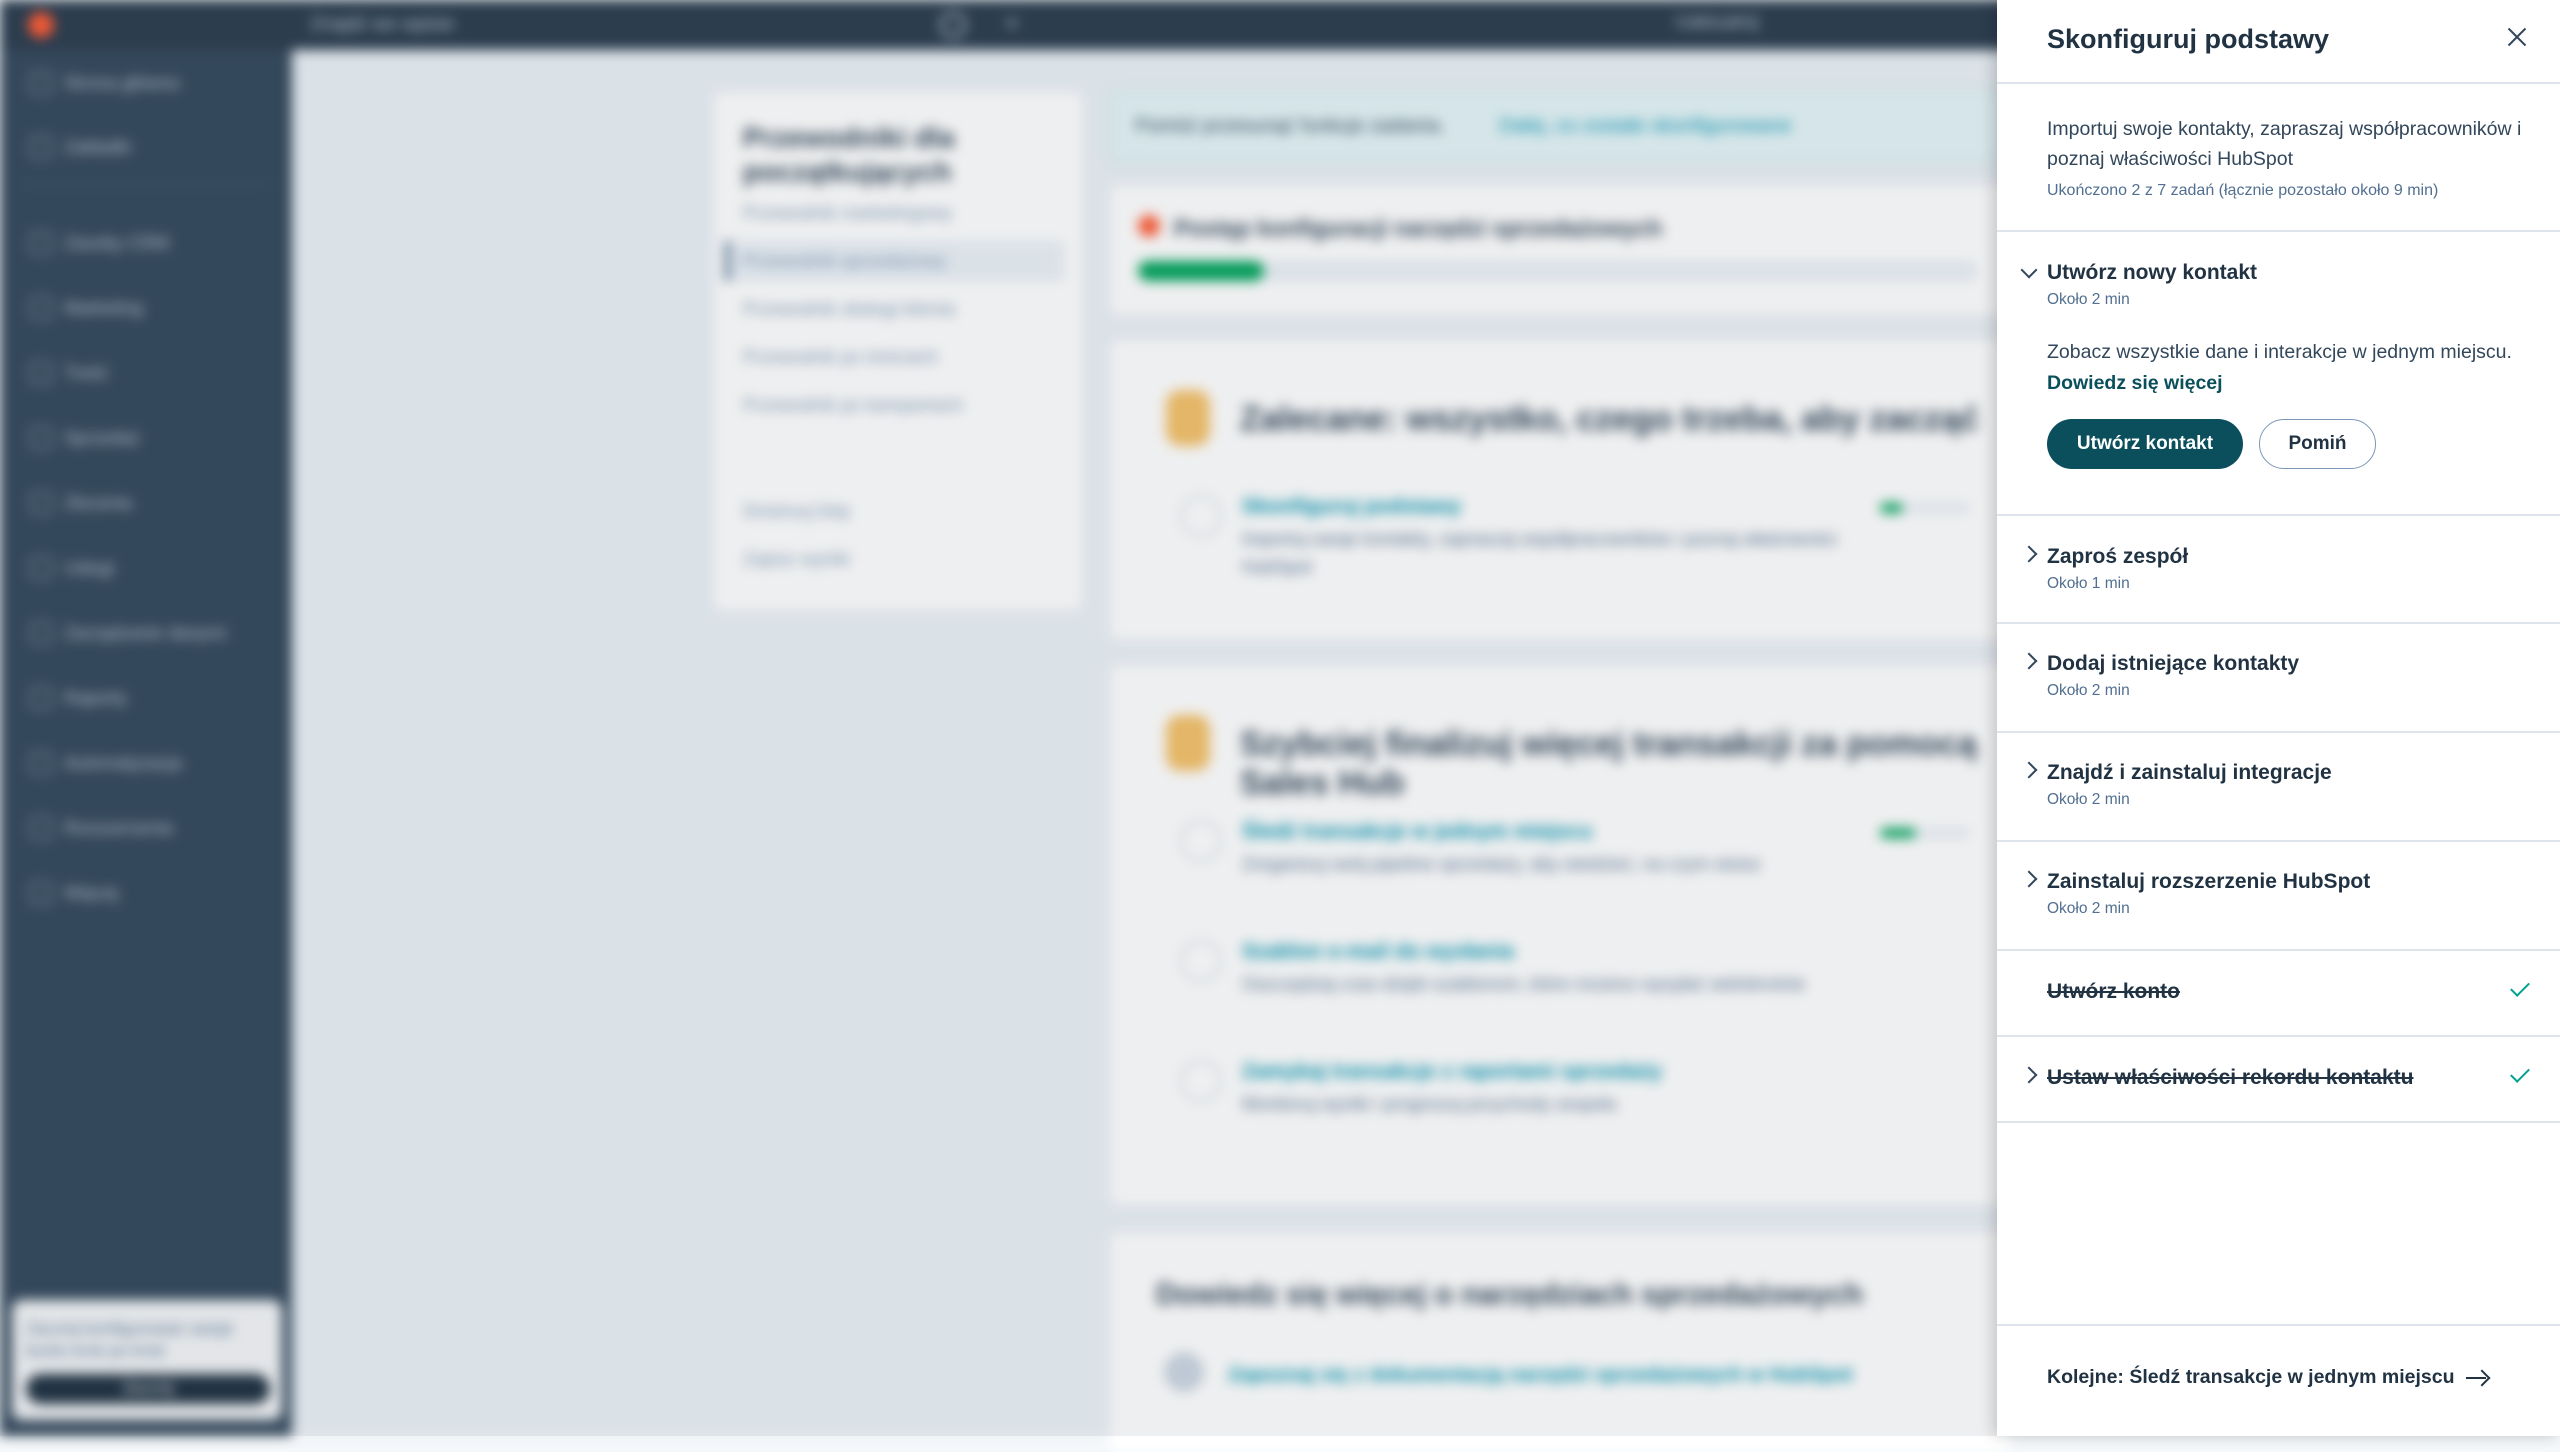  What do you see at coordinates (2278, 1325) in the screenshot?
I see `footer-divider` at bounding box center [2278, 1325].